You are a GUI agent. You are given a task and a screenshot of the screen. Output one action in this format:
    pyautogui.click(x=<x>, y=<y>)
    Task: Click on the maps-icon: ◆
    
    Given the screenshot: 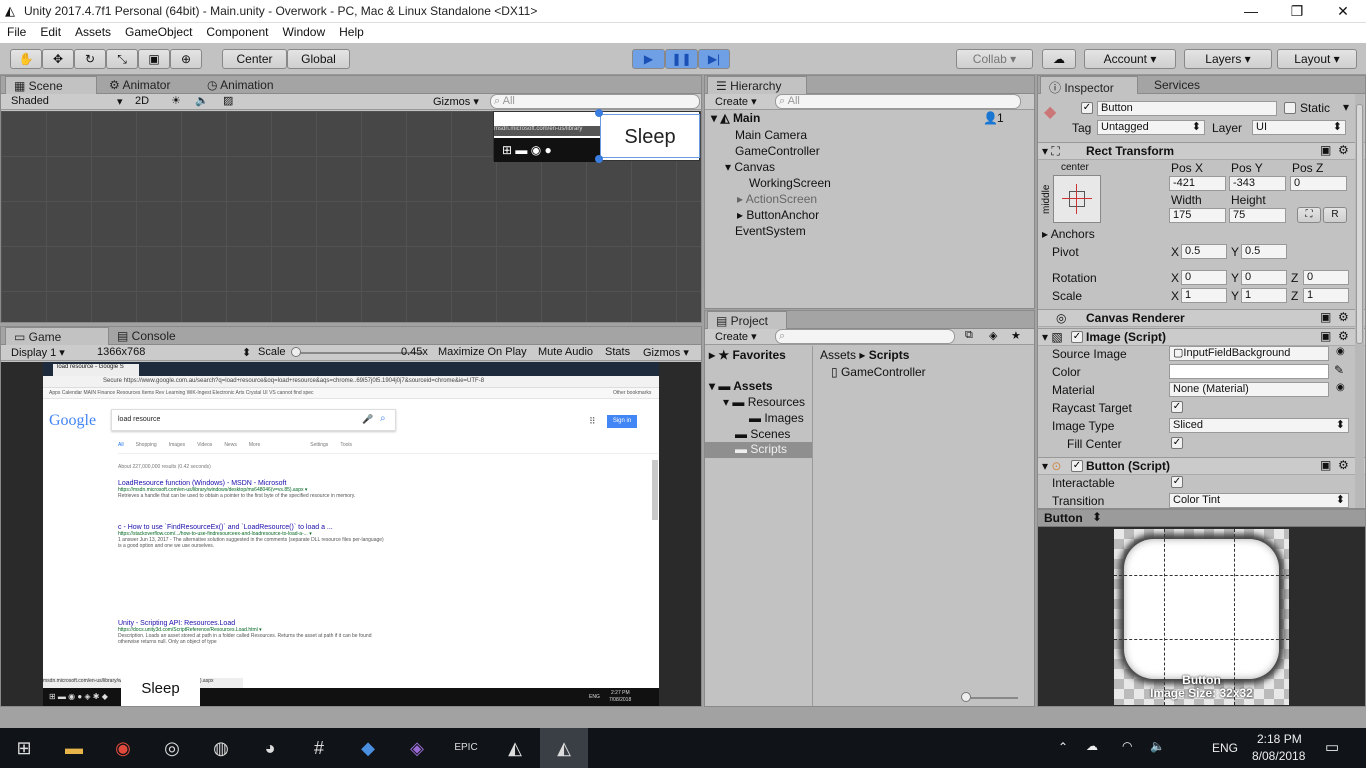 What is the action you would take?
    pyautogui.click(x=368, y=748)
    